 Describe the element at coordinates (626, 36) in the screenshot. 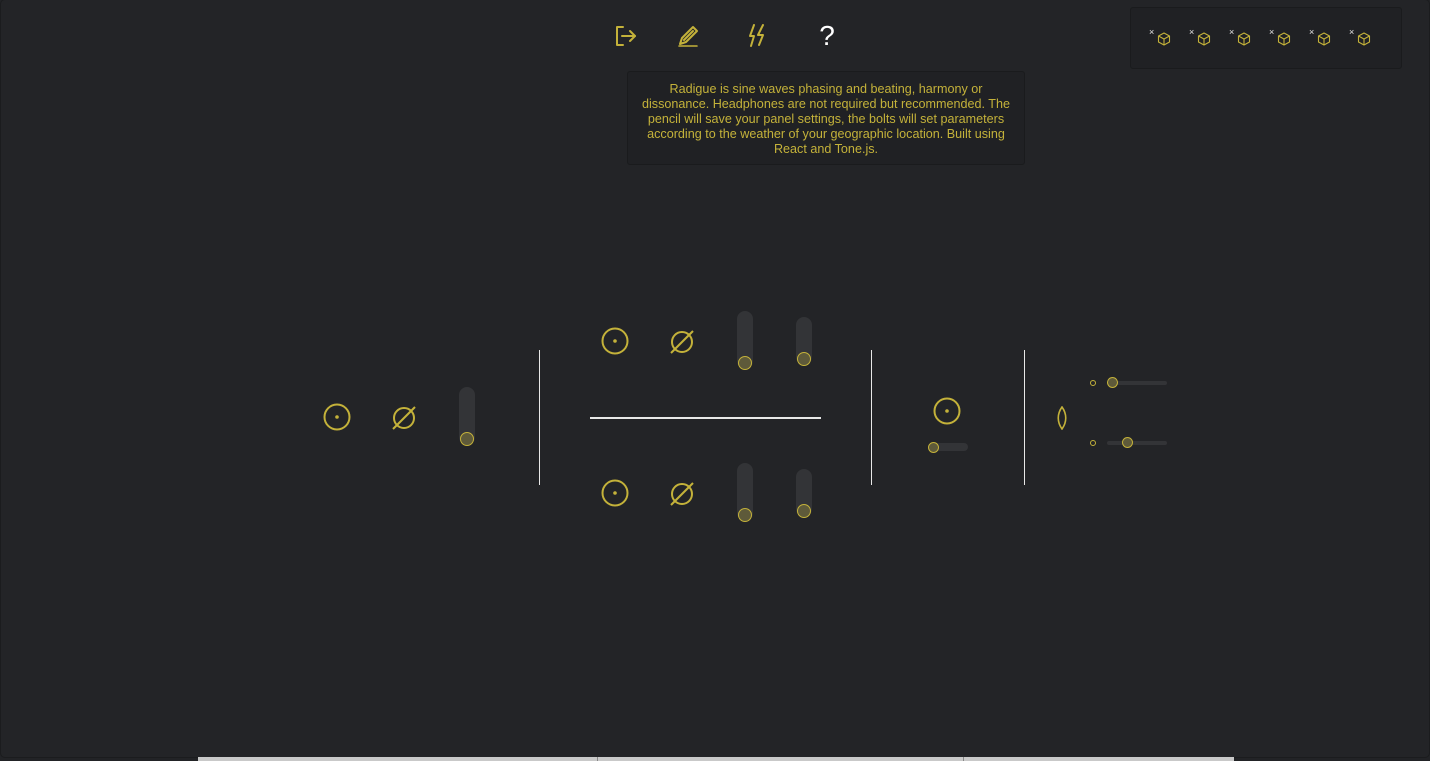

I see `logout-icon` at that location.